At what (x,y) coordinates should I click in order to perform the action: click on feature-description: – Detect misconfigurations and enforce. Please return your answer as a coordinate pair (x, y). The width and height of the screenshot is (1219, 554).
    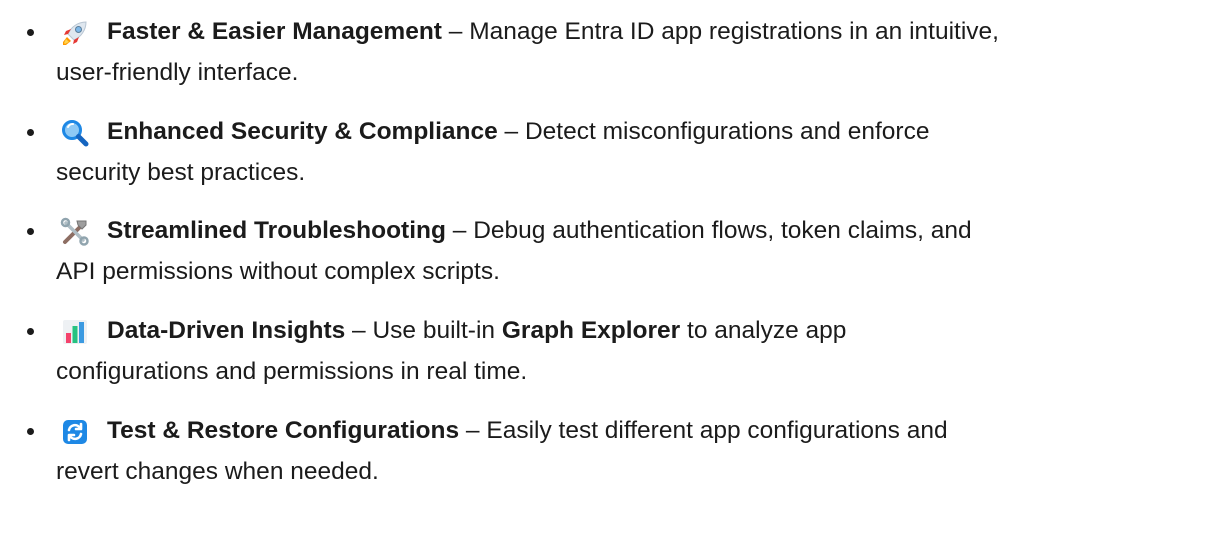
    Looking at the image, I should click on (713, 131).